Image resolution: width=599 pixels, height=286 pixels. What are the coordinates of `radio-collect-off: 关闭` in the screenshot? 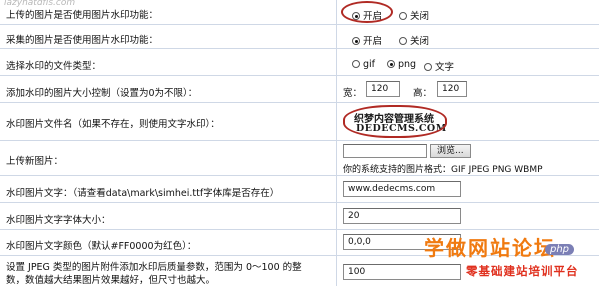 It's located at (414, 40).